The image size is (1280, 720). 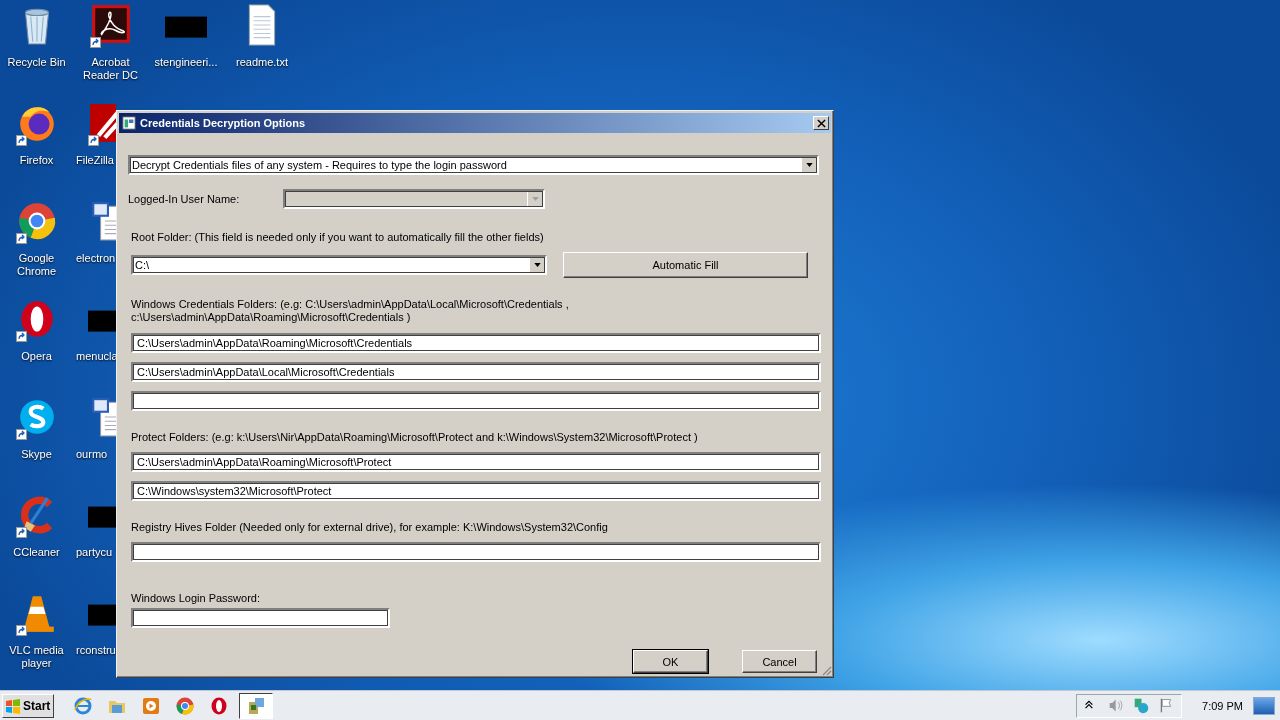 What do you see at coordinates (350, 311) in the screenshot?
I see `field-label: Windows Credentials Folders: (e.g: C:\Users\admin\AppData\Local\Microsoft\Credentials , c:\Users\admin\AppData\Roaming\Microsoft\Credentials )` at bounding box center [350, 311].